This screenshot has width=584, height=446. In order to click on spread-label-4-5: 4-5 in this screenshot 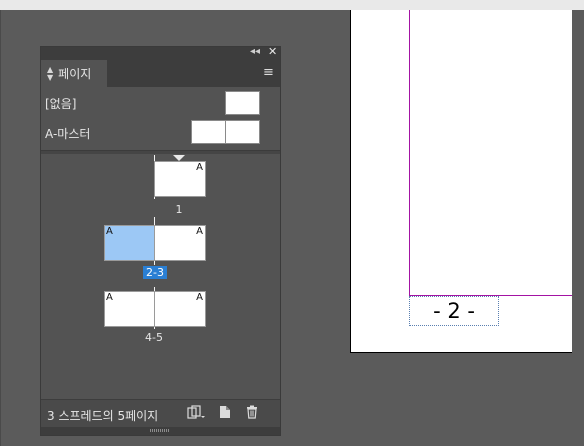, I will do `click(154, 337)`.